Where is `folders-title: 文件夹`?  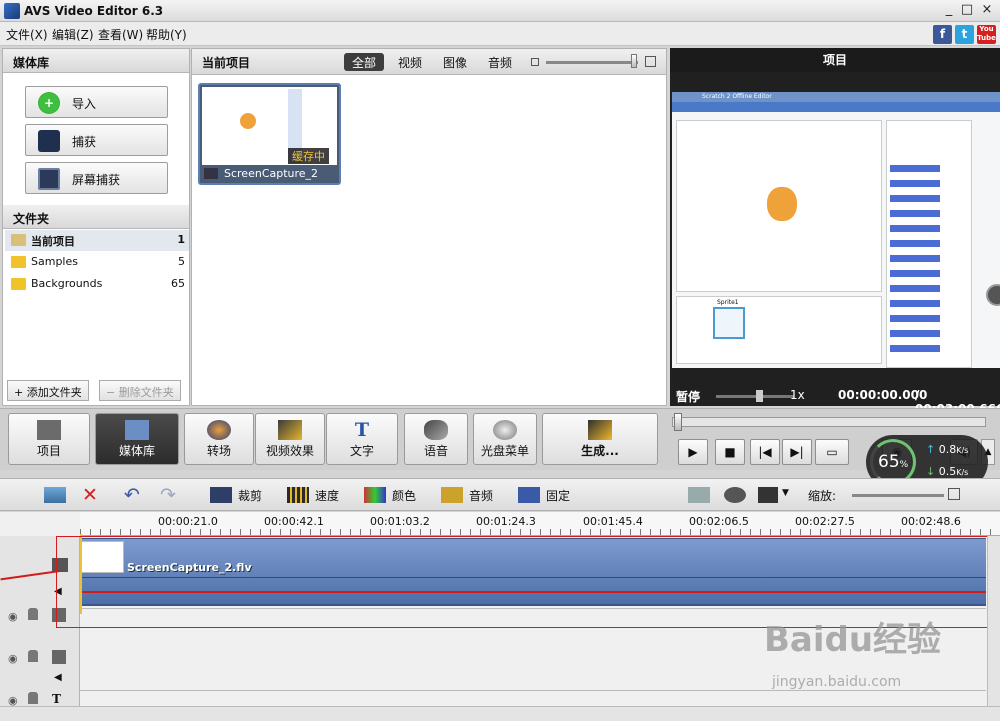 folders-title: 文件夹 is located at coordinates (96, 217).